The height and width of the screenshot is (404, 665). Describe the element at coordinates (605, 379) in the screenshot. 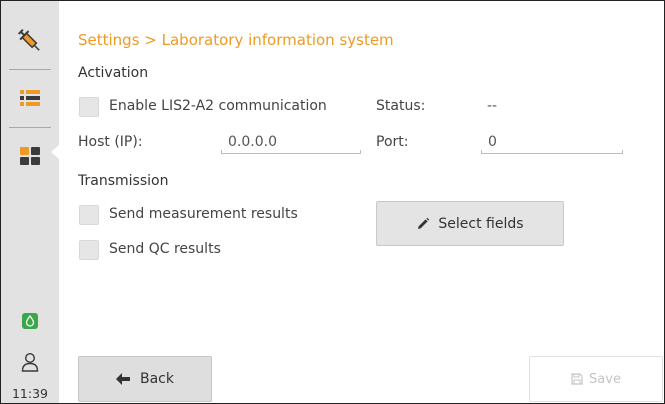

I see `save-label: Save` at that location.